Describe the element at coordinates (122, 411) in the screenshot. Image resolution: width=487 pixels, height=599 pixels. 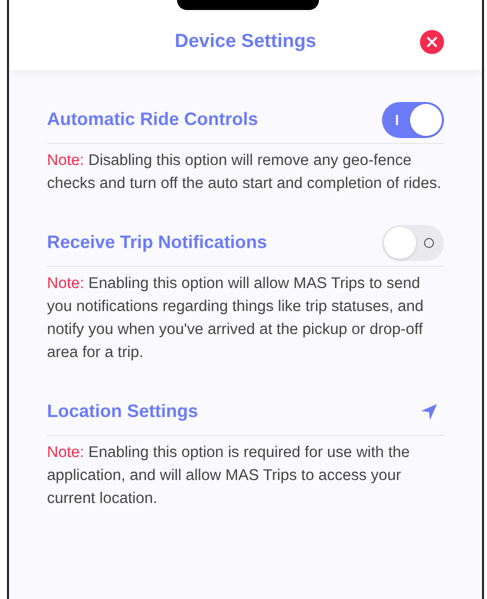
I see `setting-title: Location Settings` at that location.